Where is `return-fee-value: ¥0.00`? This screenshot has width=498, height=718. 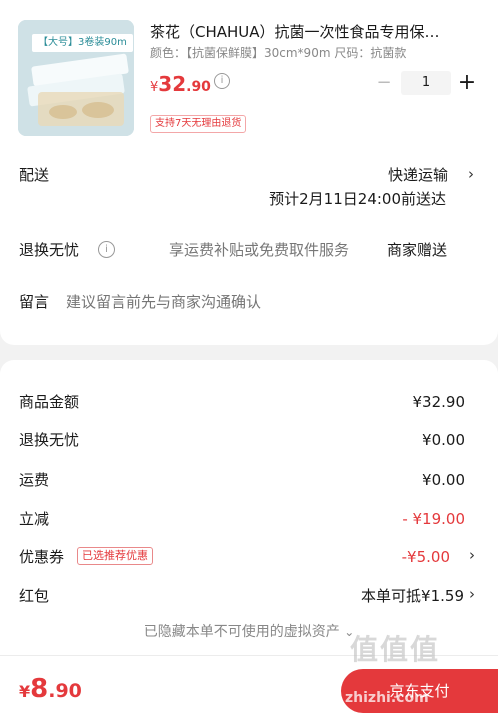
return-fee-value: ¥0.00 is located at coordinates (443, 440).